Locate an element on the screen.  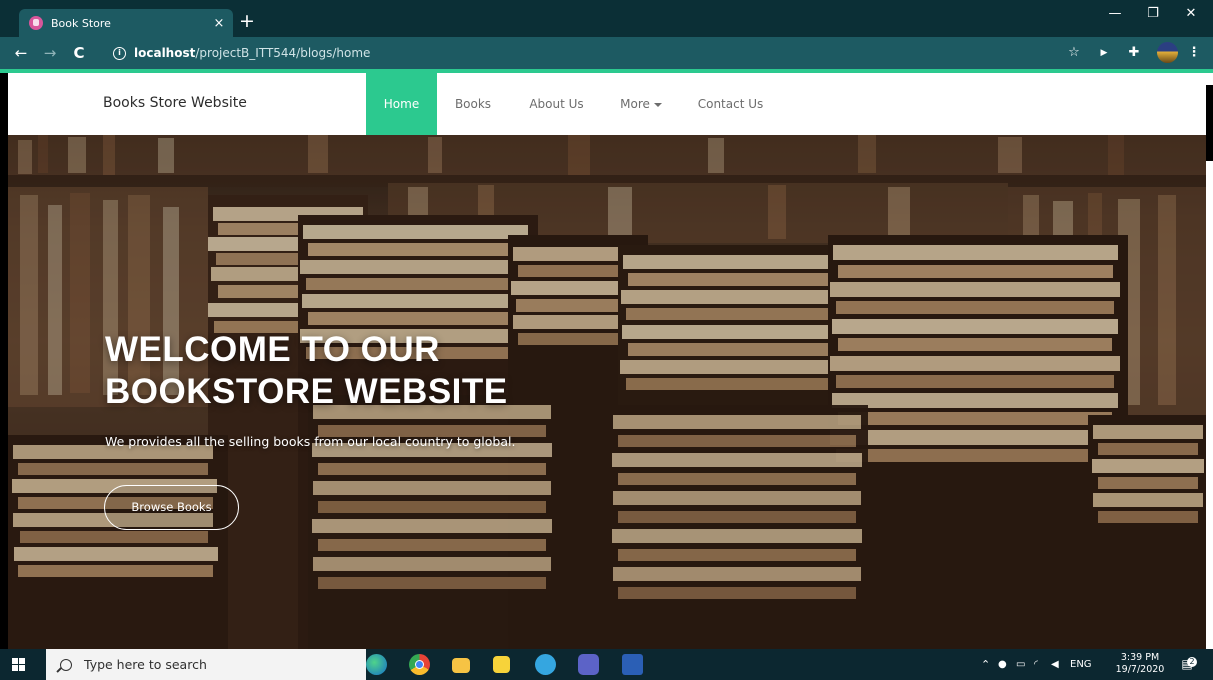
address-bar: i localhost /projectB_ITT544/blogs/home is located at coordinates (600, 53).